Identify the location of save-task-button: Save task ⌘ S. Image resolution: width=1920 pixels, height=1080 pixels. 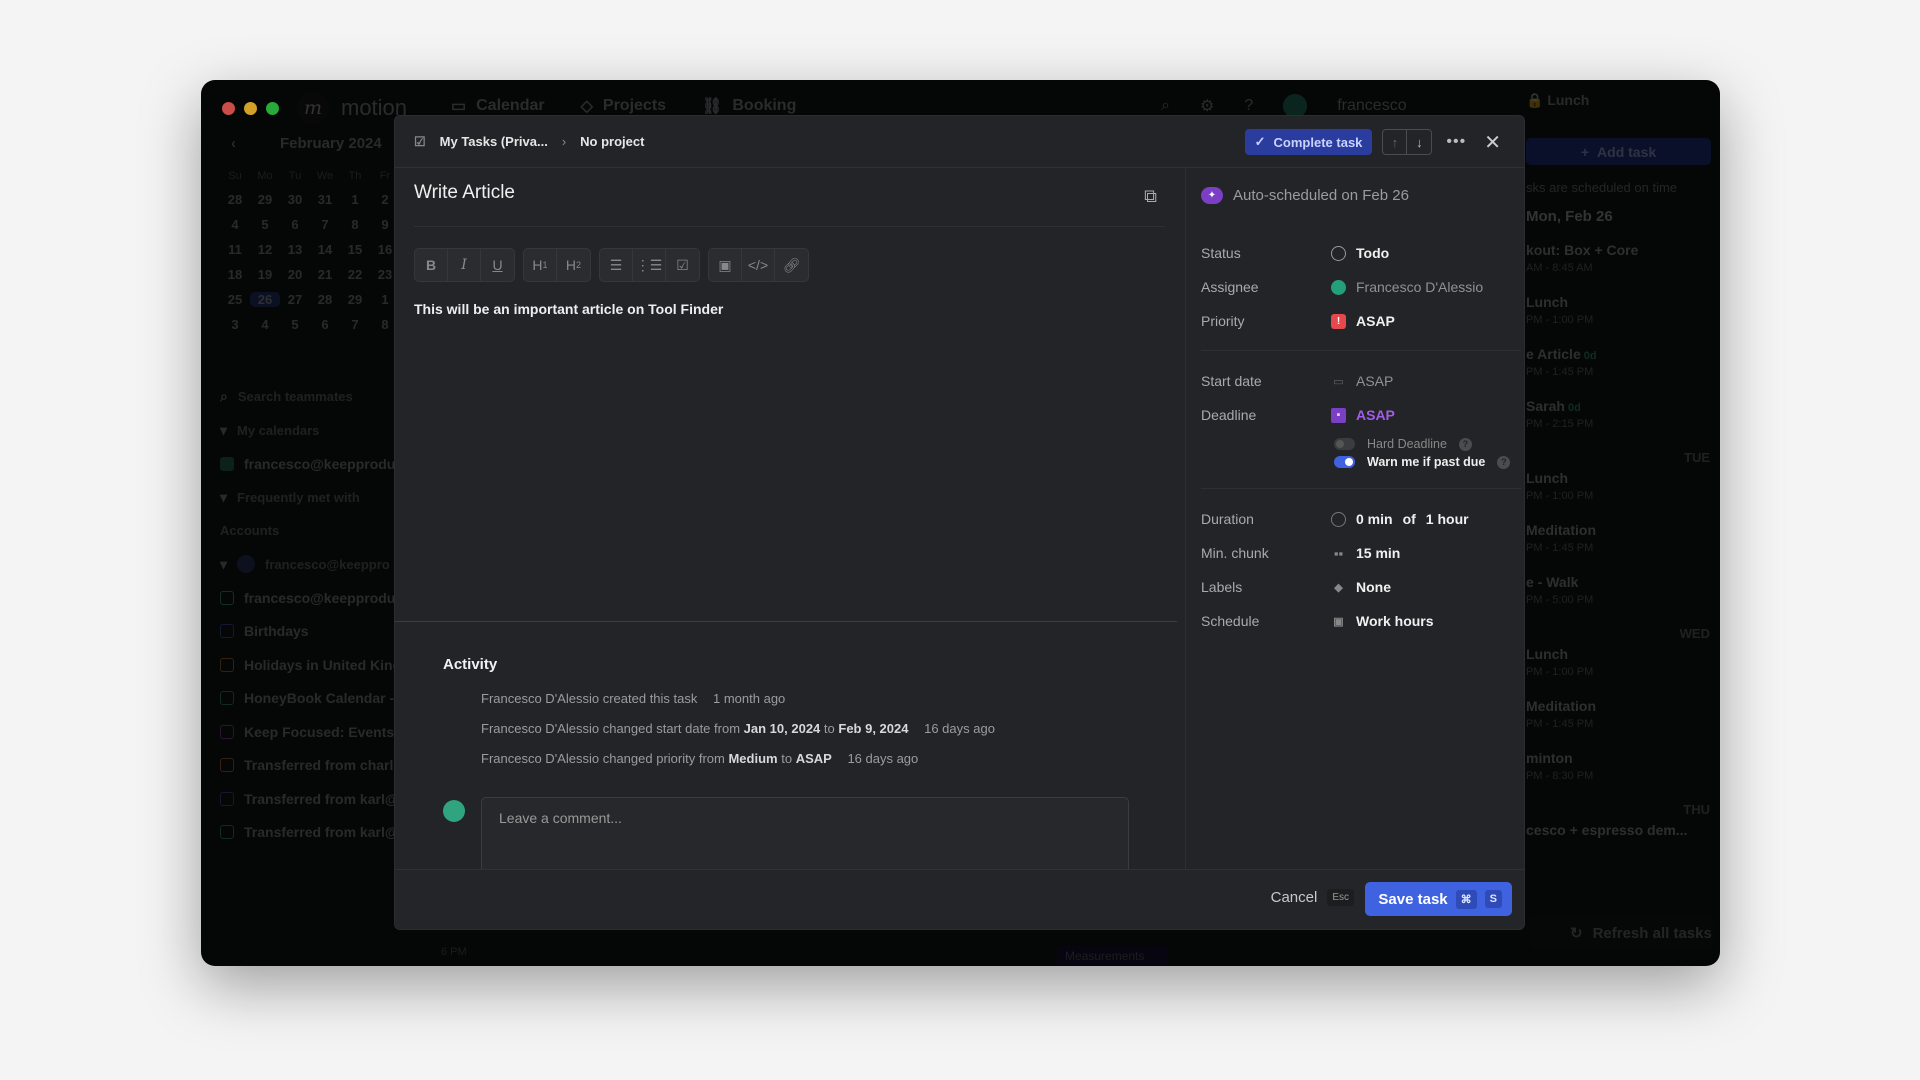
(1438, 899).